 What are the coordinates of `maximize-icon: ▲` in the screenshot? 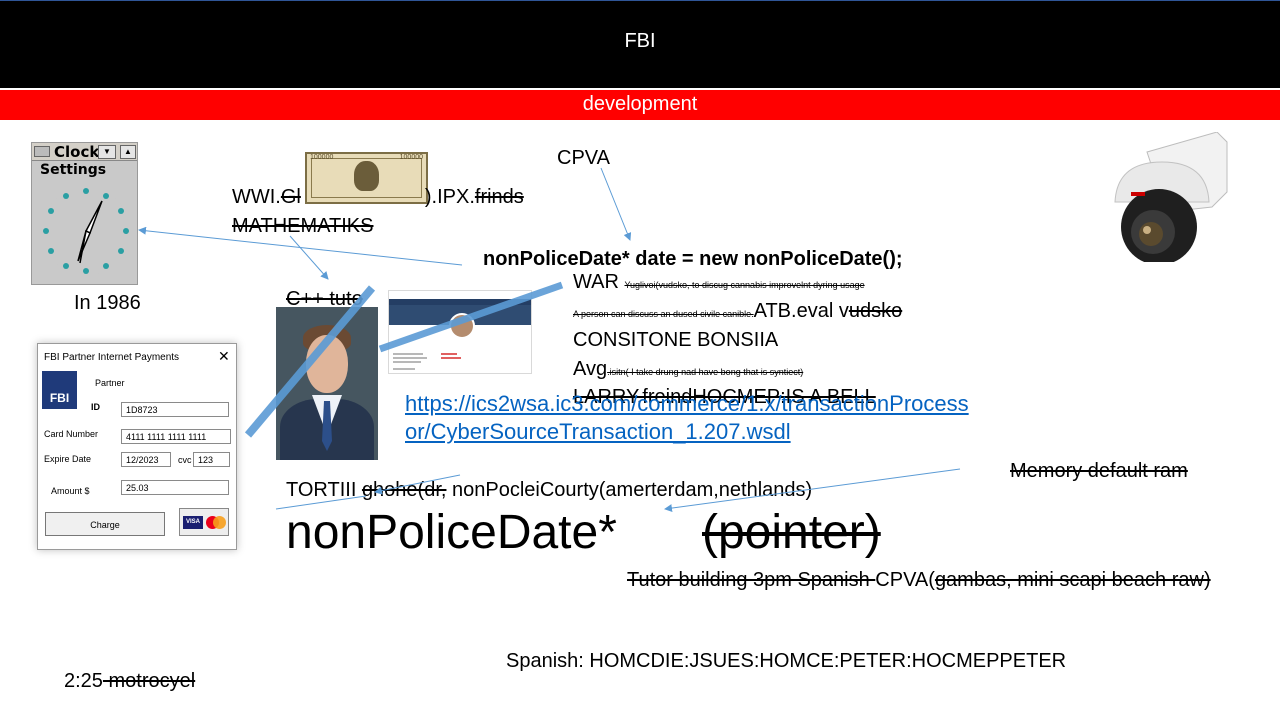 It's located at (128, 152).